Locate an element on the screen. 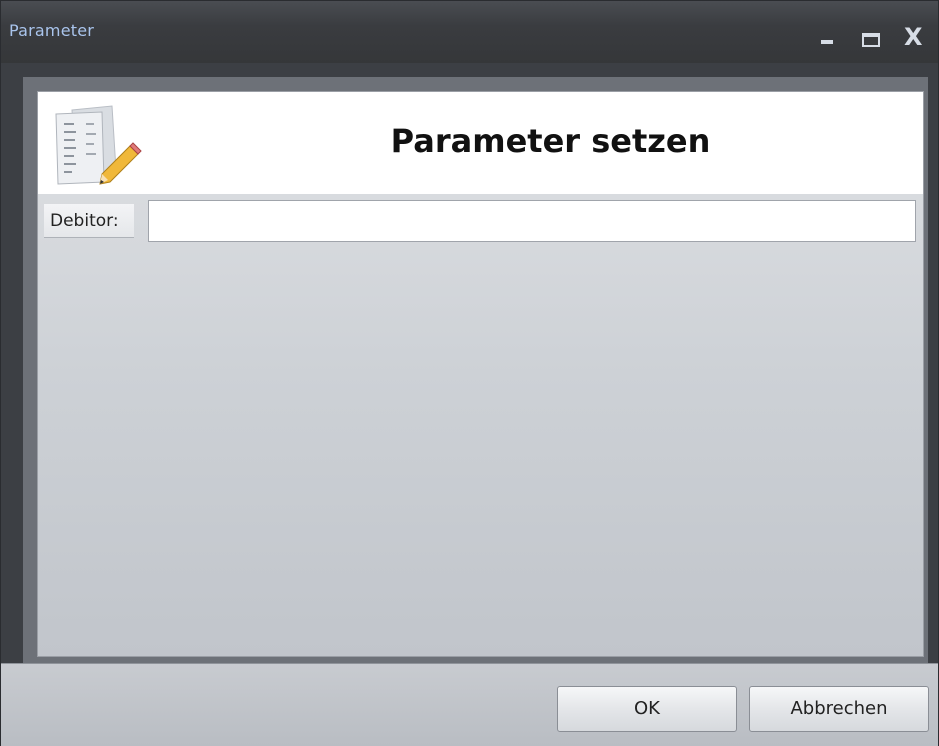  ok-button: OK is located at coordinates (647, 709).